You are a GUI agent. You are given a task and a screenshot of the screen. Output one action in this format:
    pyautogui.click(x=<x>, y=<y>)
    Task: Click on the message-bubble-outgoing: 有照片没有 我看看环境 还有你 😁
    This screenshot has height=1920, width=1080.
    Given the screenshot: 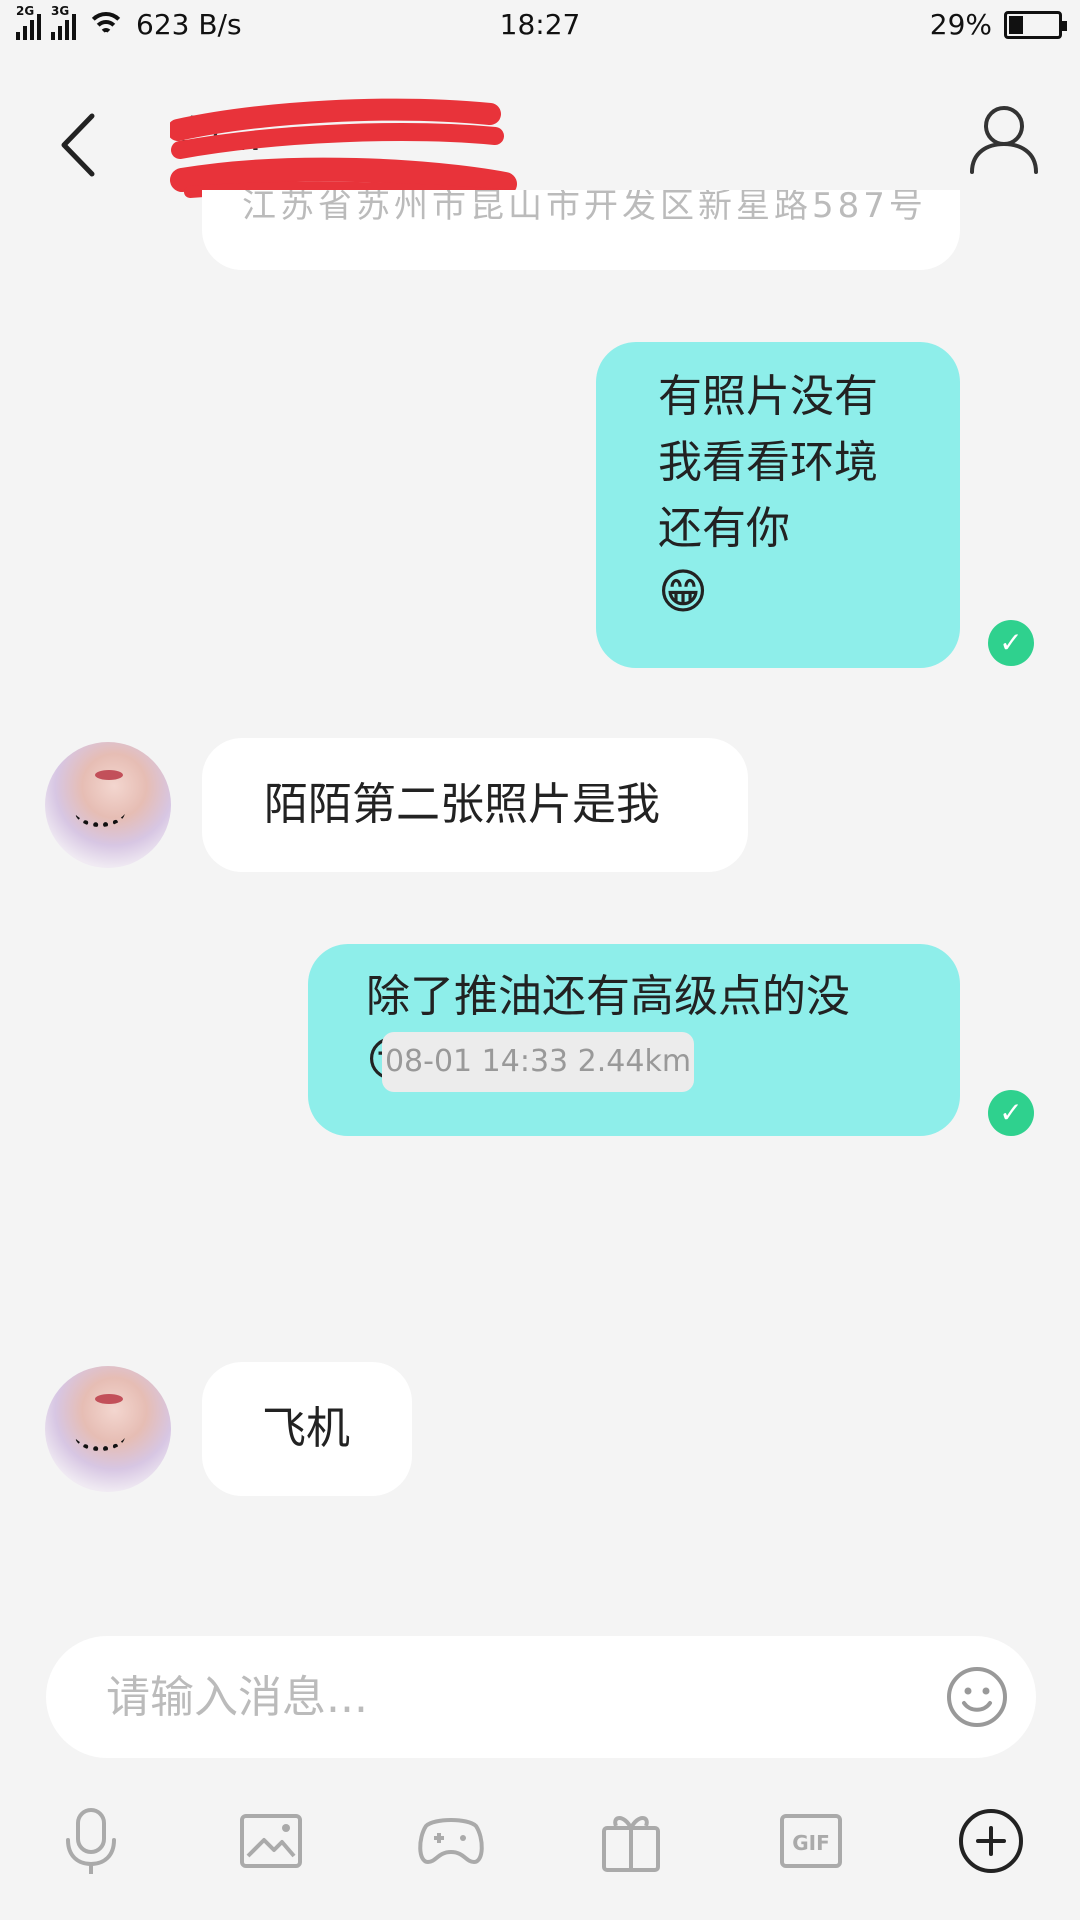 What is the action you would take?
    pyautogui.click(x=778, y=505)
    